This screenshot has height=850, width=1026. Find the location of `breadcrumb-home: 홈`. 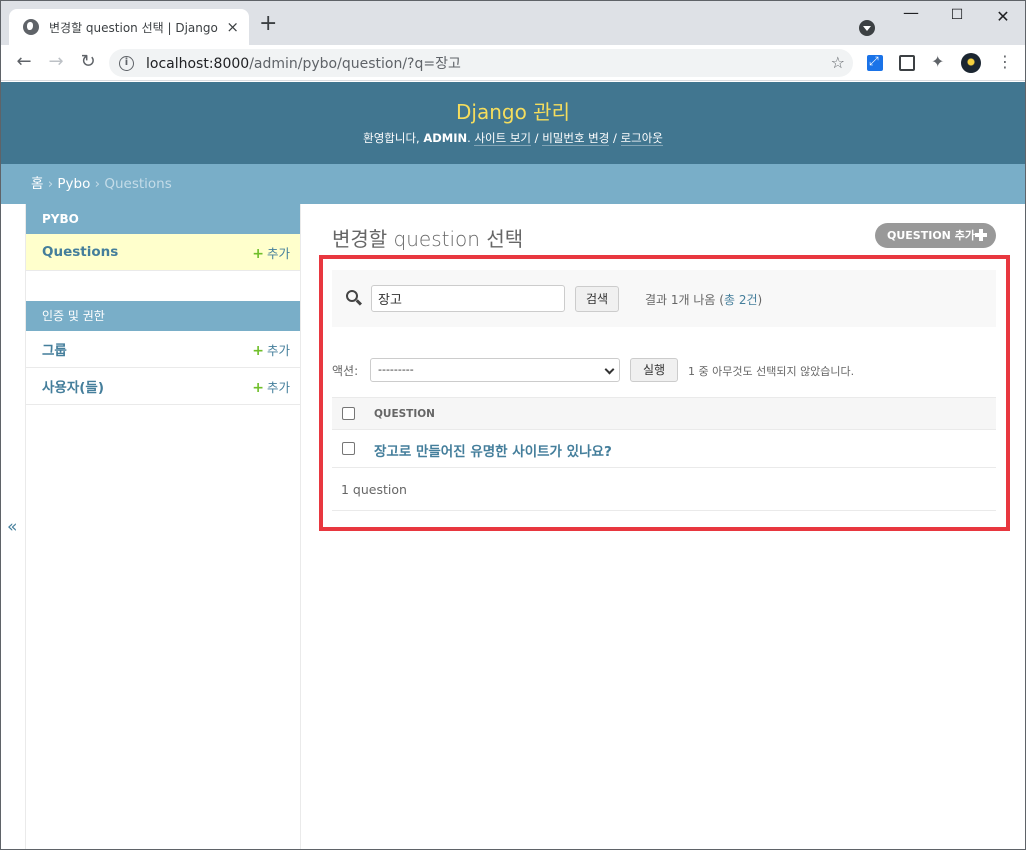

breadcrumb-home: 홈 is located at coordinates (37, 184).